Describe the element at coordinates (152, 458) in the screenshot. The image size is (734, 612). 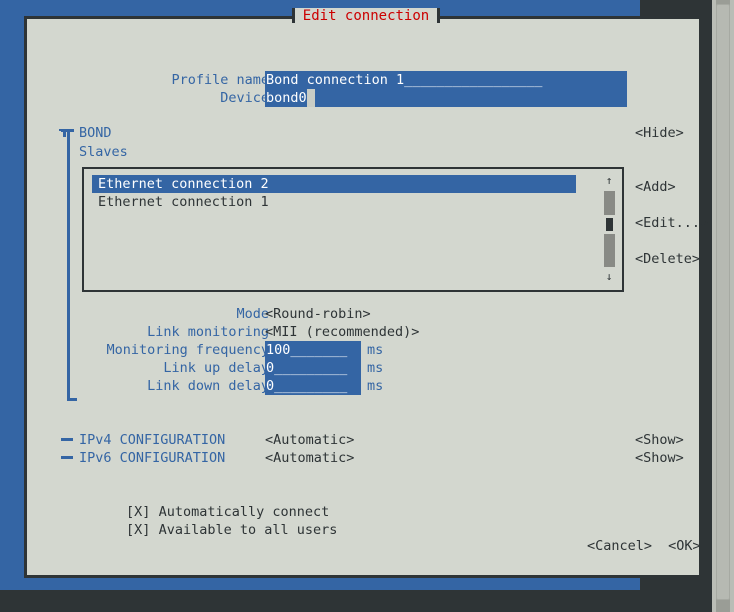
I see `ipv6-configuration-label: IPv6 CONFIGURATION` at that location.